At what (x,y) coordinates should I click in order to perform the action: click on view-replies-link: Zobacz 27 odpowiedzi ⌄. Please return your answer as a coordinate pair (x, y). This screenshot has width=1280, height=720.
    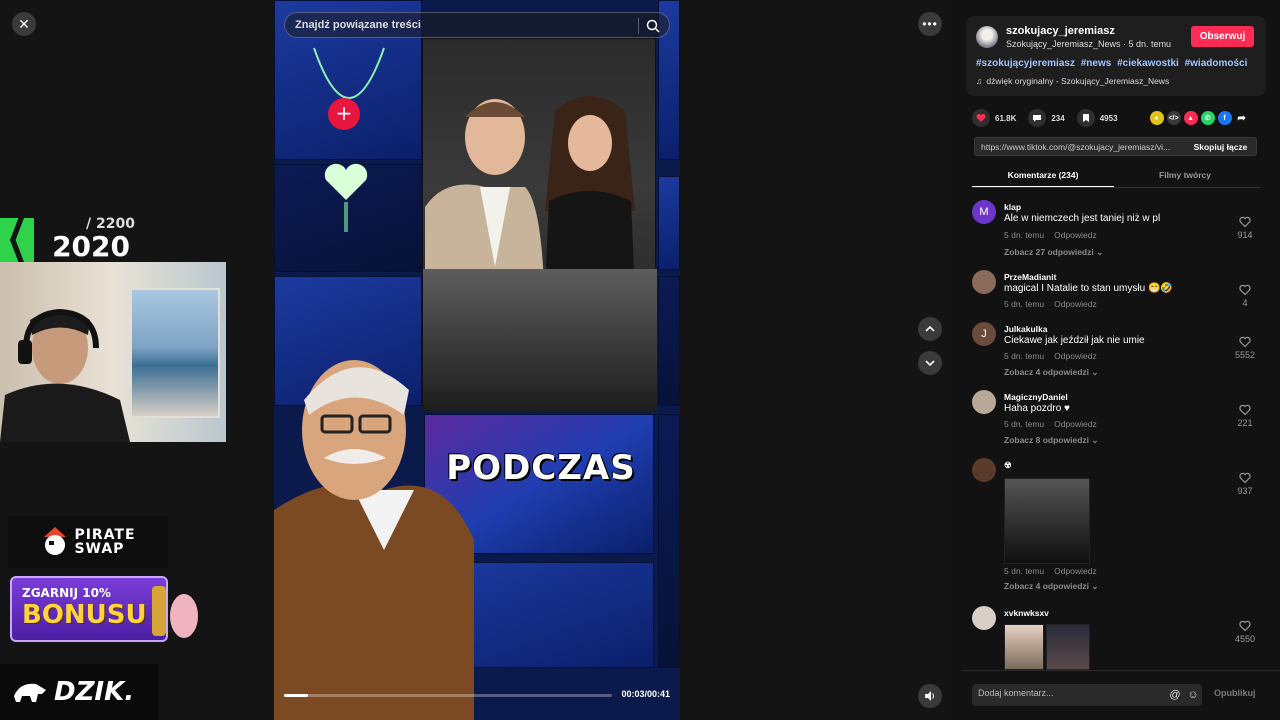
    Looking at the image, I should click on (1053, 252).